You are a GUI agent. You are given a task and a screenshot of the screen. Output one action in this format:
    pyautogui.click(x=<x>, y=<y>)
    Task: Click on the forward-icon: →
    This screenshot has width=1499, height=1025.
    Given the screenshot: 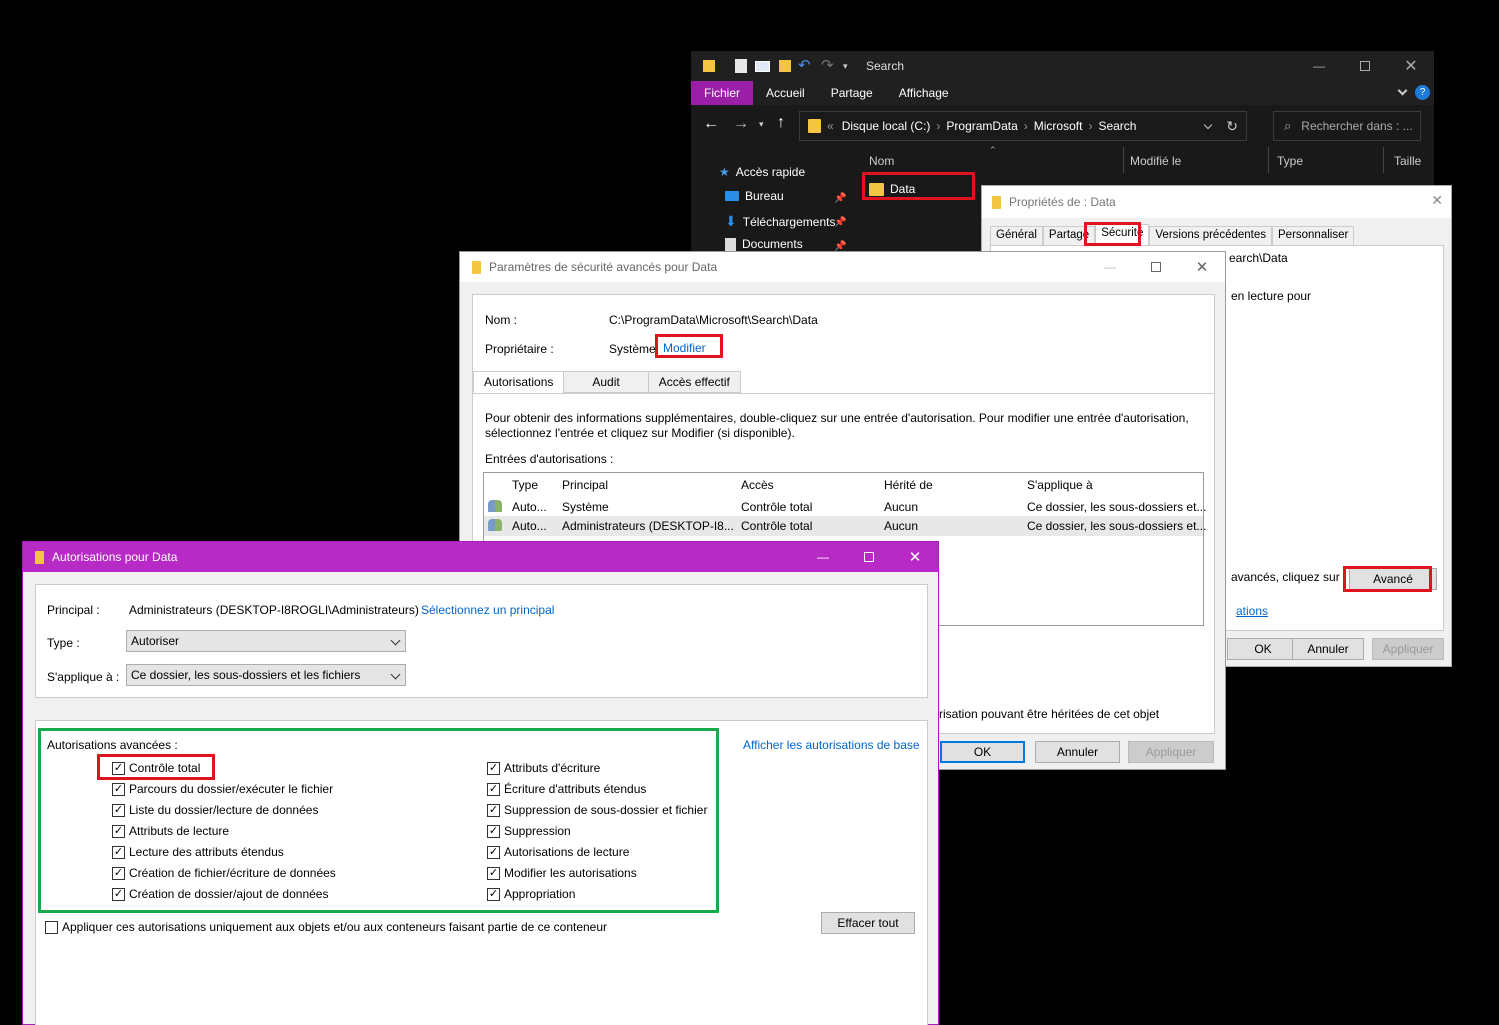 What is the action you would take?
    pyautogui.click(x=741, y=124)
    